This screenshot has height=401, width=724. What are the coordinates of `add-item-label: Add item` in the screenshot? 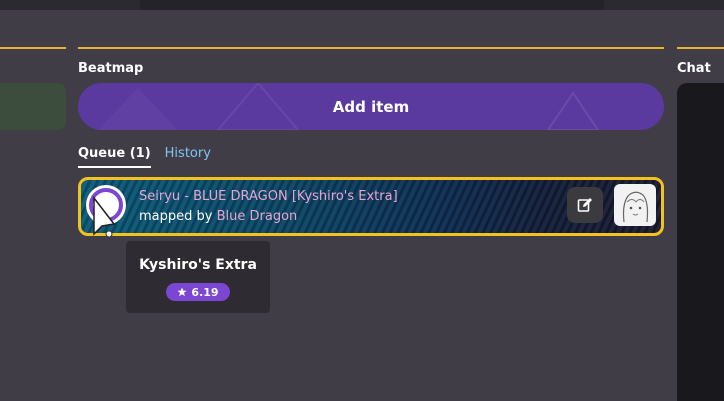 It's located at (371, 106).